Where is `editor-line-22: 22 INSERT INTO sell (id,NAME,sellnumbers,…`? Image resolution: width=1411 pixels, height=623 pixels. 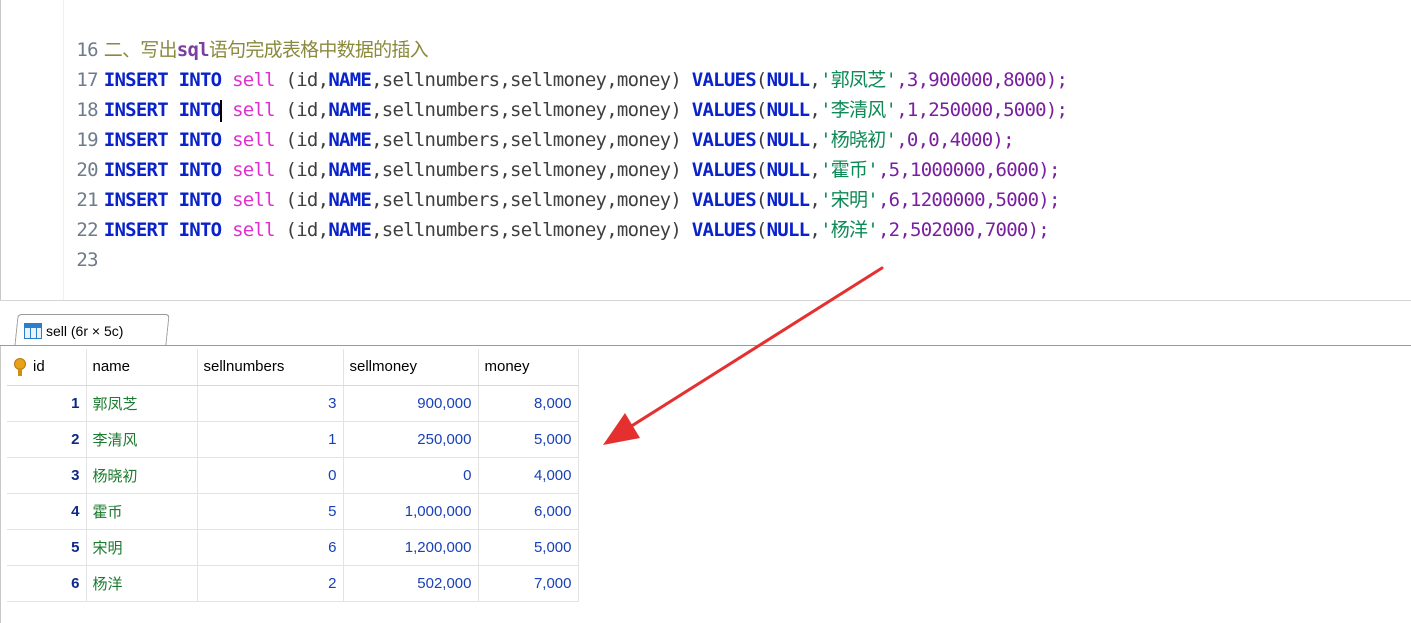 editor-line-22: 22 INSERT INTO sell (id,NAME,sellnumbers,… is located at coordinates (525, 213).